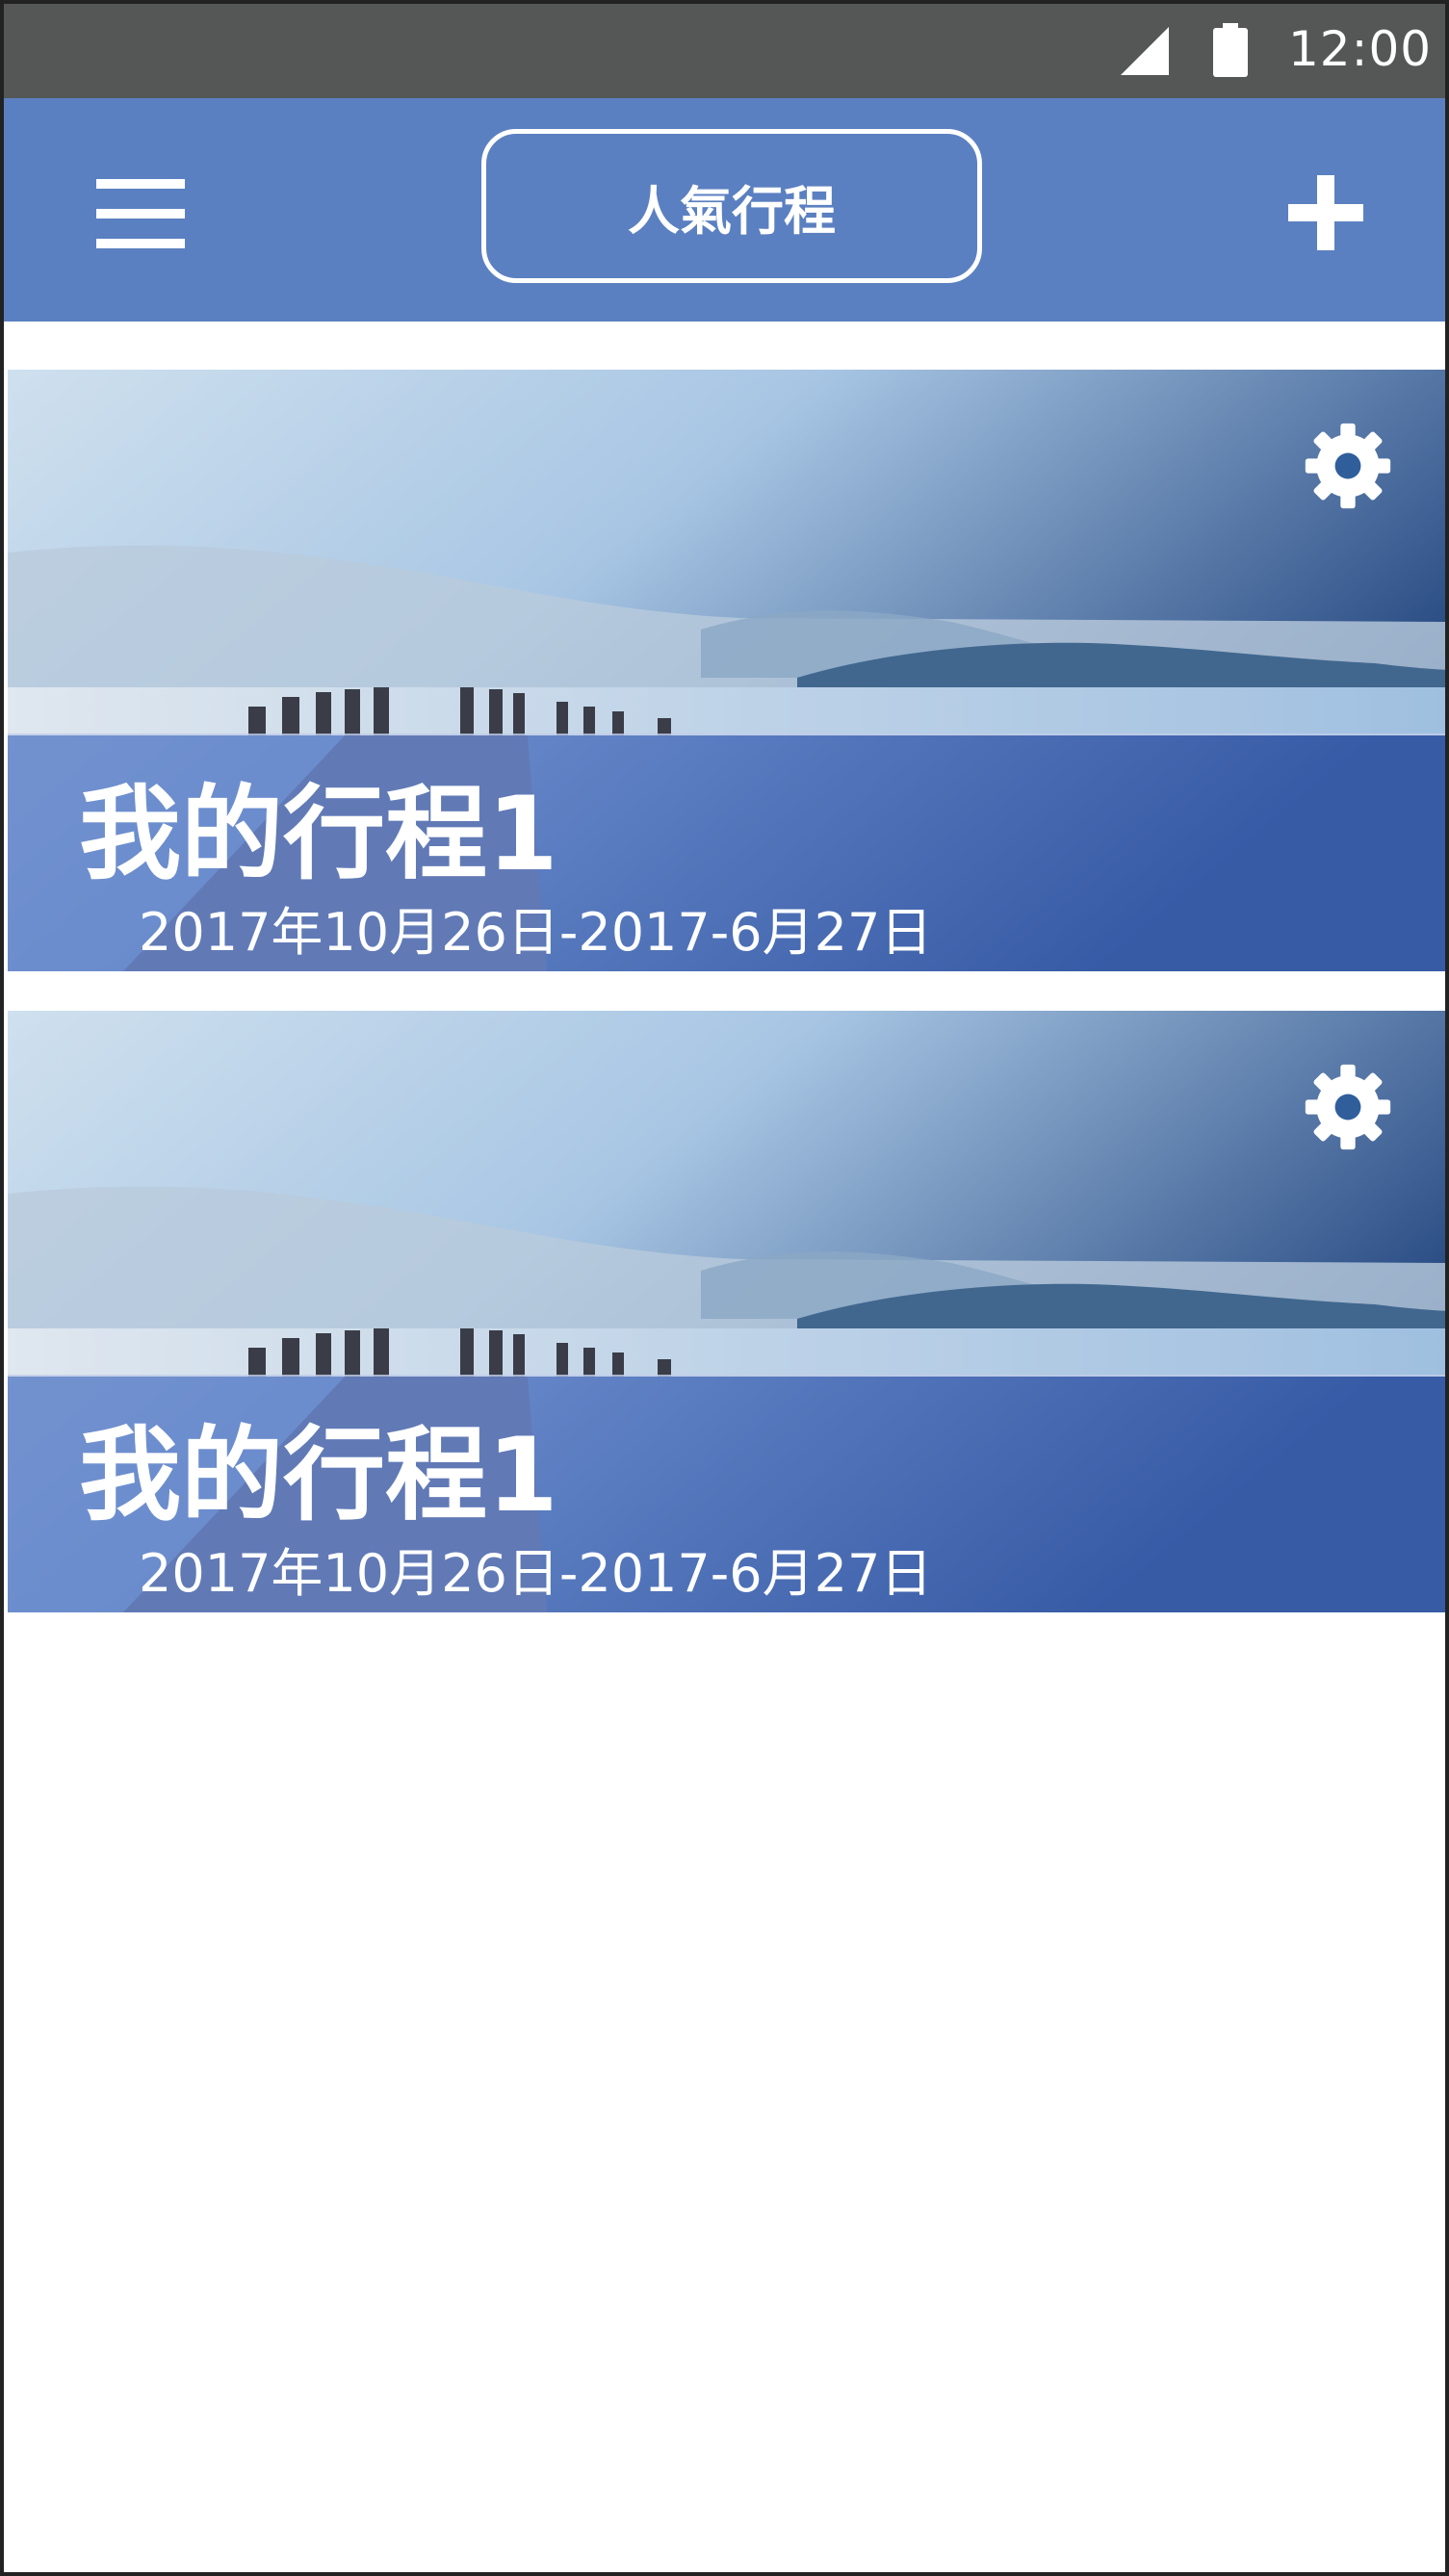  What do you see at coordinates (724, 51) in the screenshot?
I see `status-bar: 12:00` at bounding box center [724, 51].